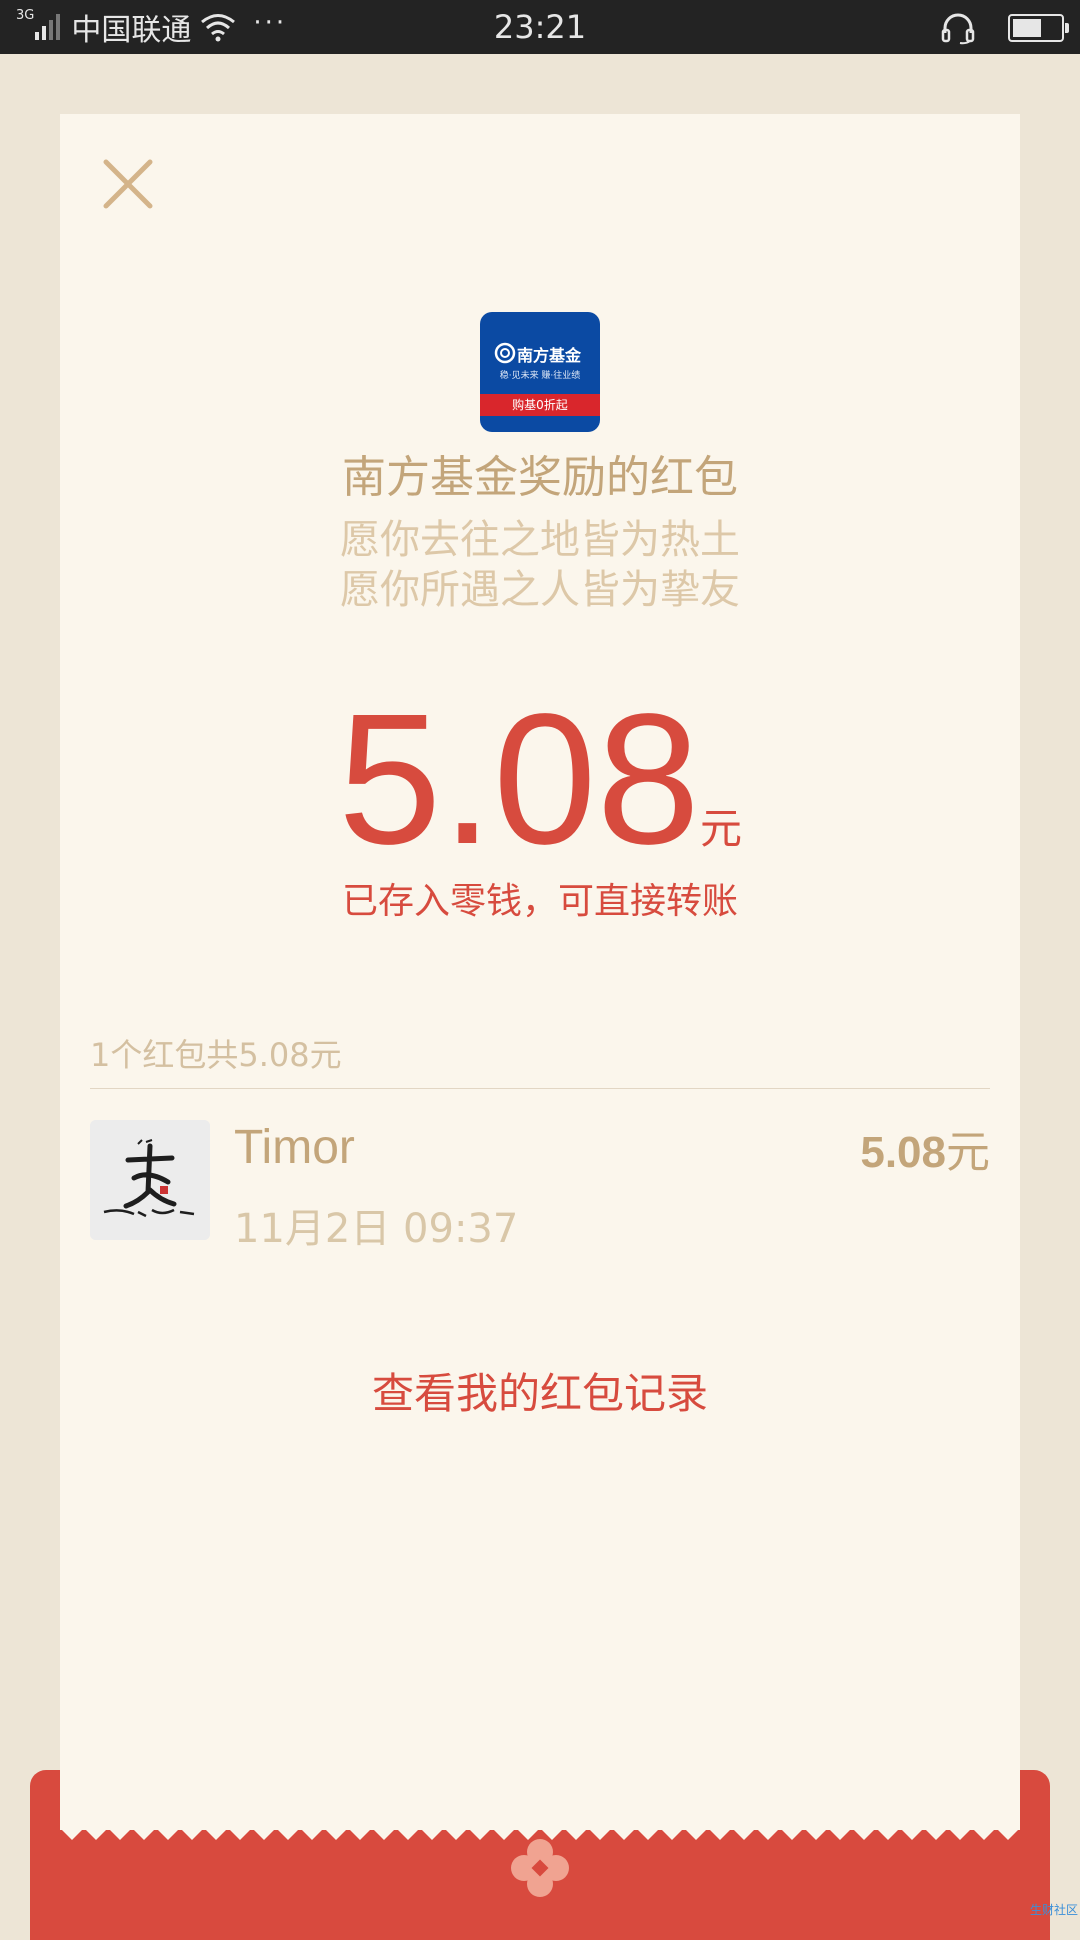 This screenshot has width=1080, height=1940. Describe the element at coordinates (958, 29) in the screenshot. I see `headset-icon` at that location.